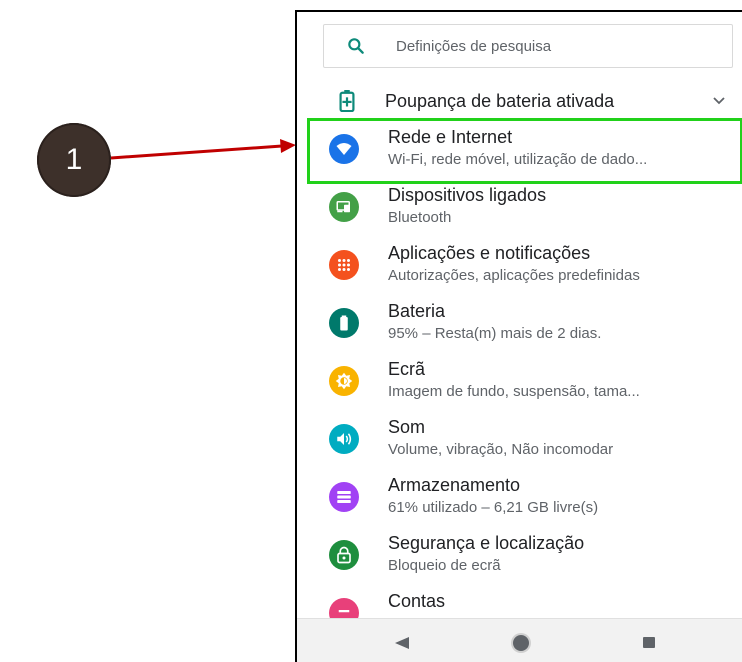 The height and width of the screenshot is (662, 742). I want to click on settings-item-title: Som, so click(407, 427).